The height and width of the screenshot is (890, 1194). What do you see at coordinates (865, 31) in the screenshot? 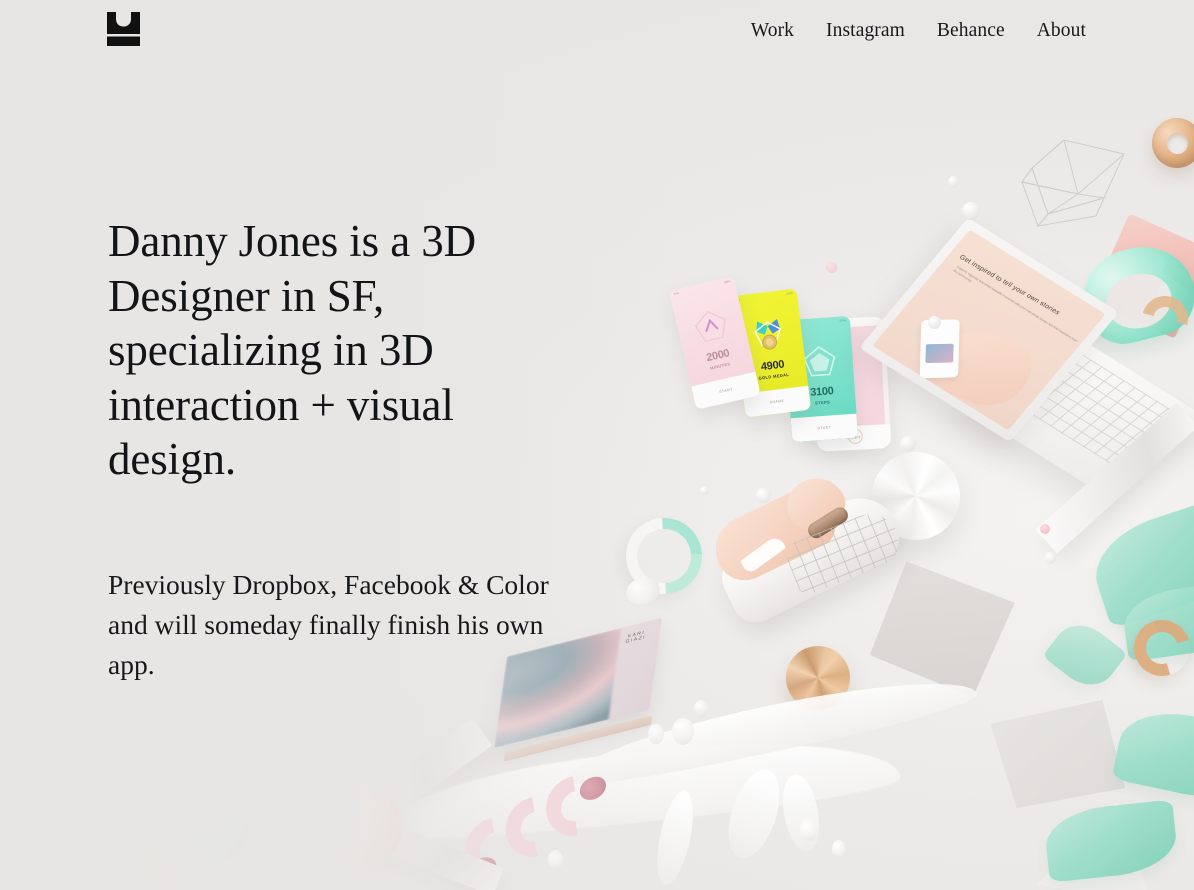
I see `nav-link-instagram: Instagram` at bounding box center [865, 31].